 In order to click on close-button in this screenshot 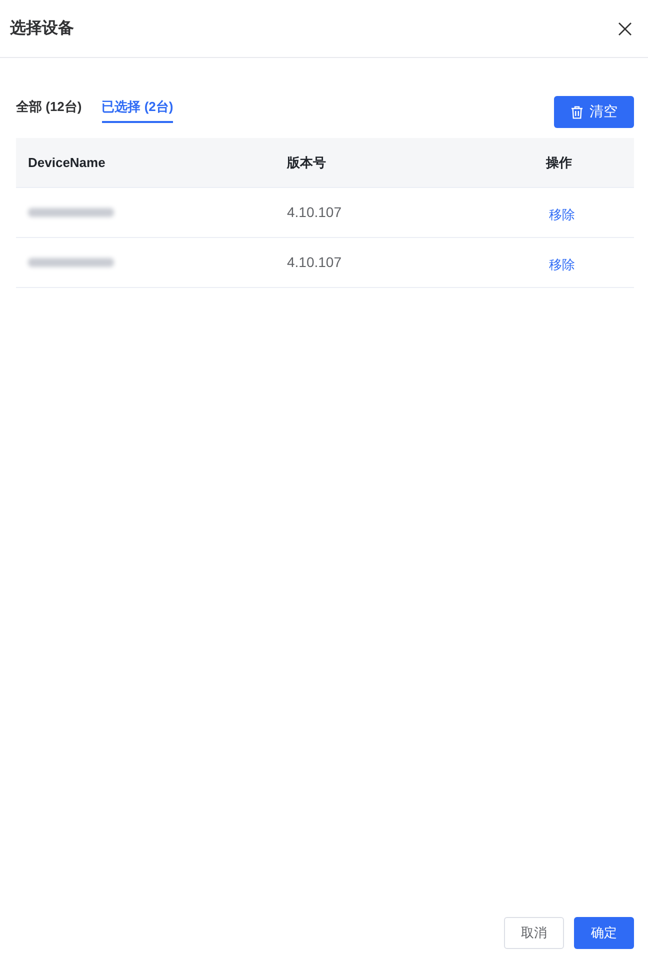, I will do `click(625, 29)`.